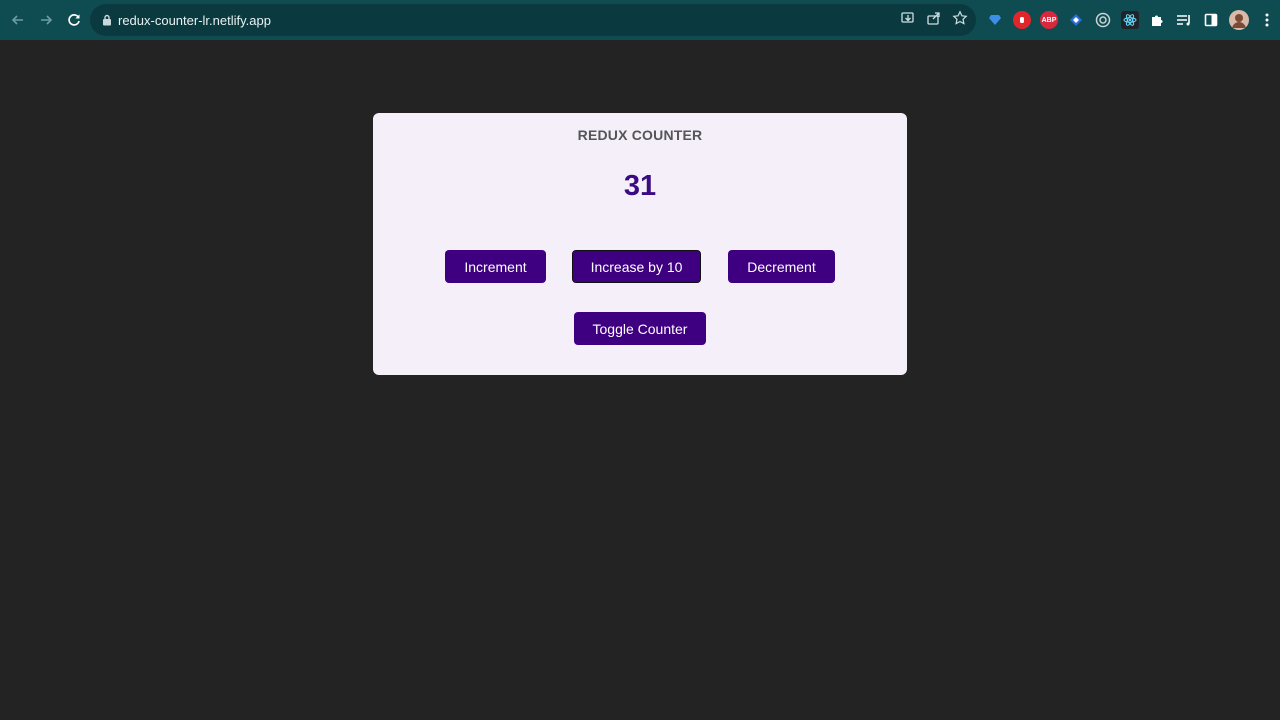 The height and width of the screenshot is (720, 1280). I want to click on back-button, so click(18, 20).